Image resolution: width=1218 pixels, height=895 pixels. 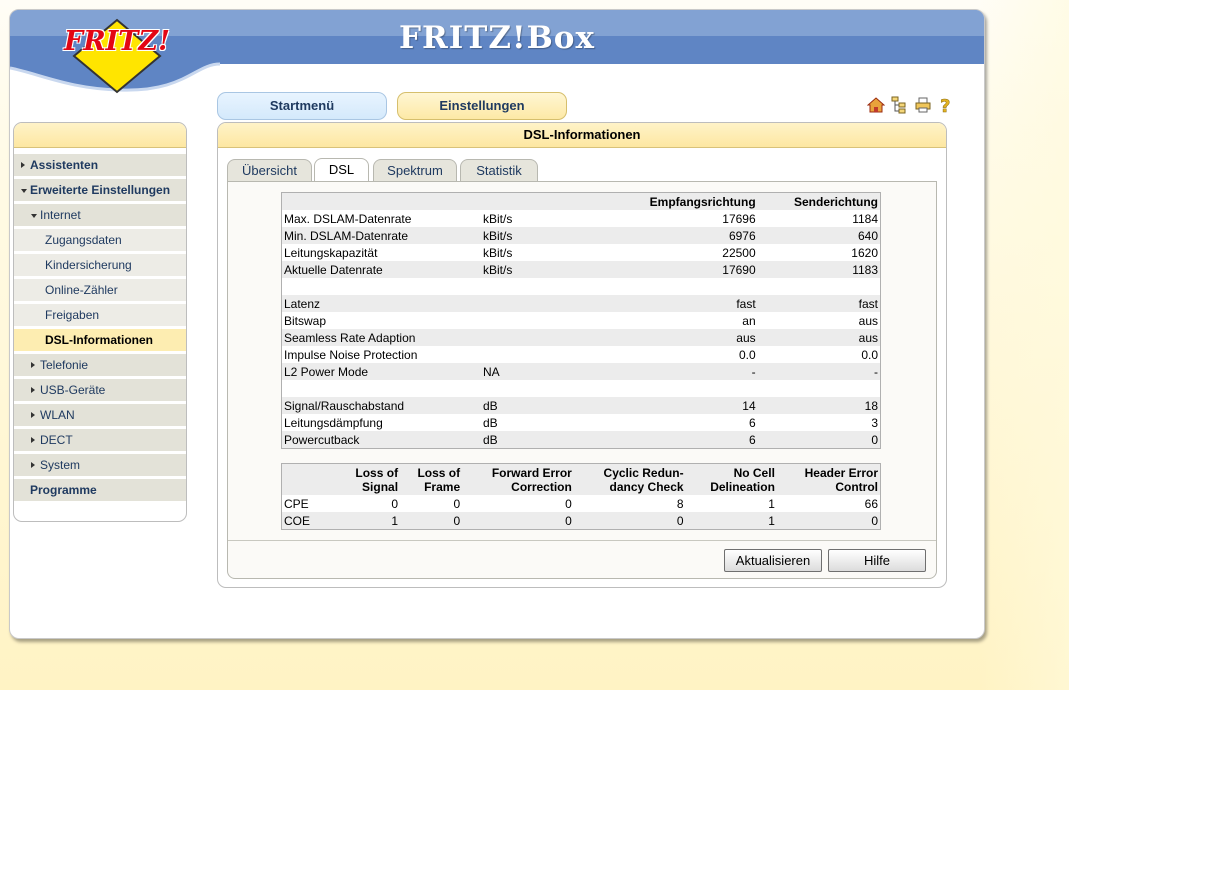 What do you see at coordinates (923, 105) in the screenshot?
I see `print-icon` at bounding box center [923, 105].